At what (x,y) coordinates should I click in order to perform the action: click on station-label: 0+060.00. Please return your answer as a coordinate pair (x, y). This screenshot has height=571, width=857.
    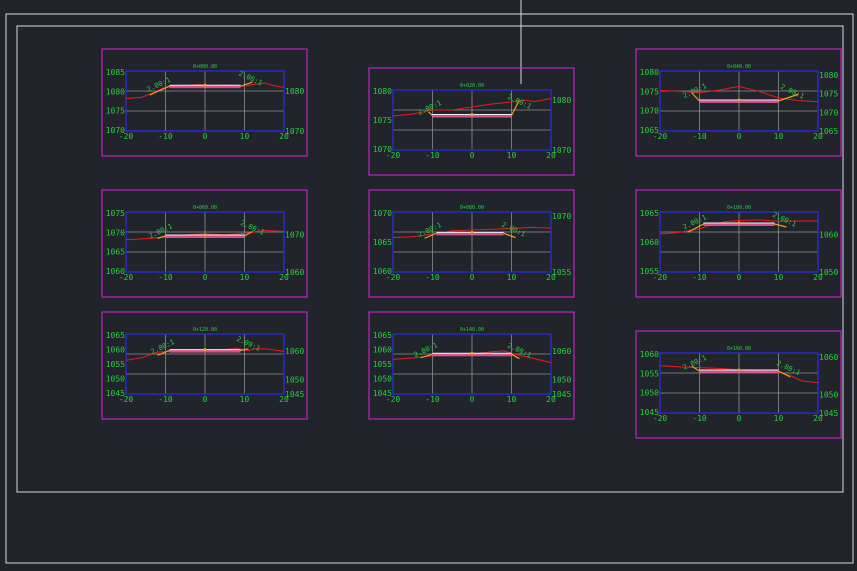
    Looking at the image, I should click on (205, 208).